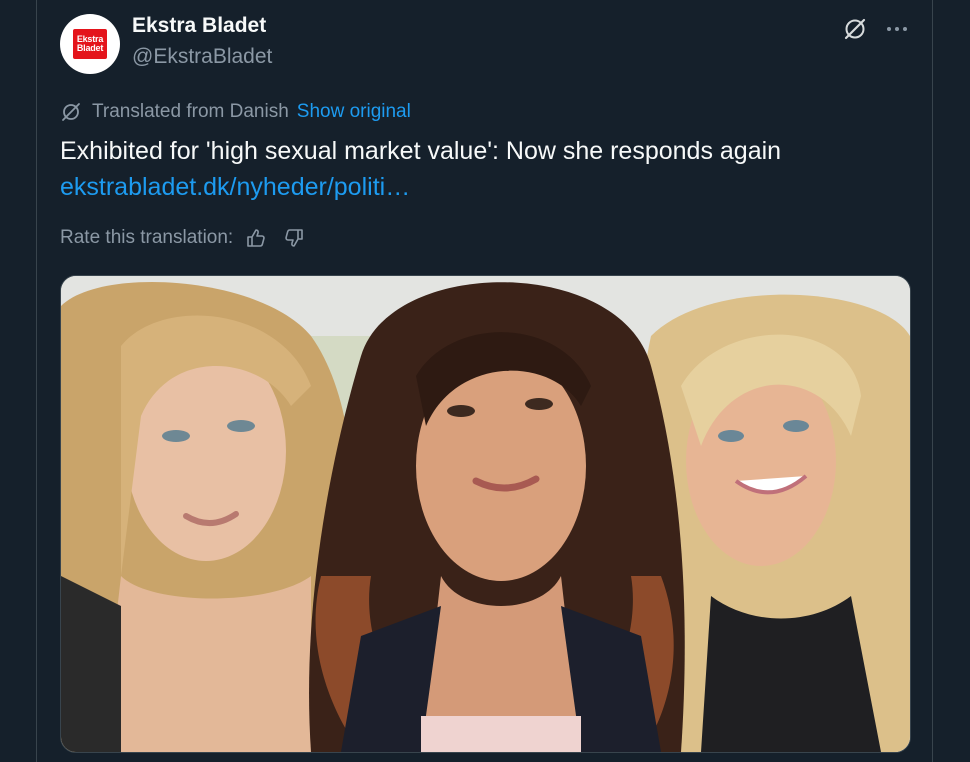  What do you see at coordinates (90, 48) in the screenshot?
I see `logo-line-2: Bladet` at bounding box center [90, 48].